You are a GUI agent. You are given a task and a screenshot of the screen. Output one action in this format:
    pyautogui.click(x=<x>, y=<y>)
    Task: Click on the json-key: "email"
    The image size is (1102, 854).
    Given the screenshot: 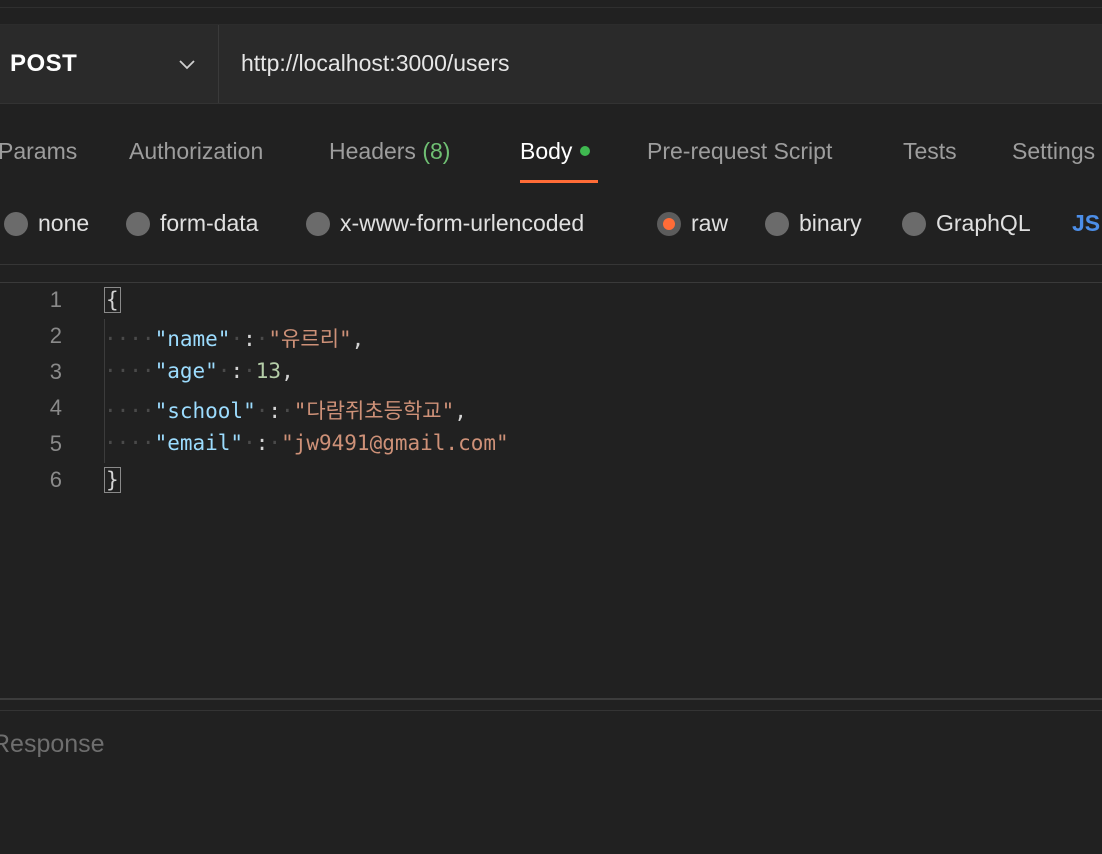 What is the action you would take?
    pyautogui.click(x=199, y=443)
    